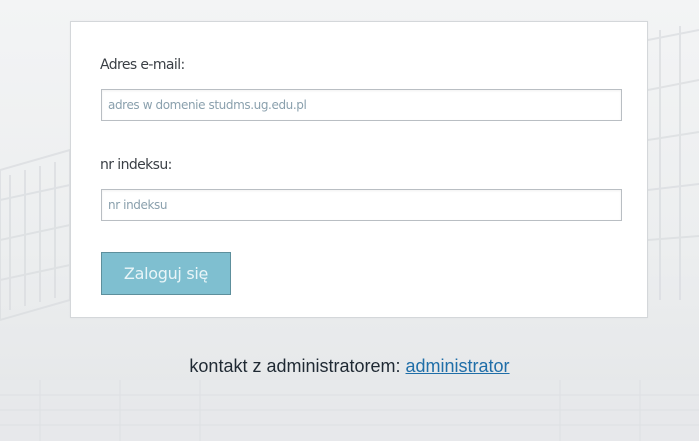 The width and height of the screenshot is (699, 441). I want to click on admin-contact-line: kontakt z administratorem: administrator, so click(349, 366).